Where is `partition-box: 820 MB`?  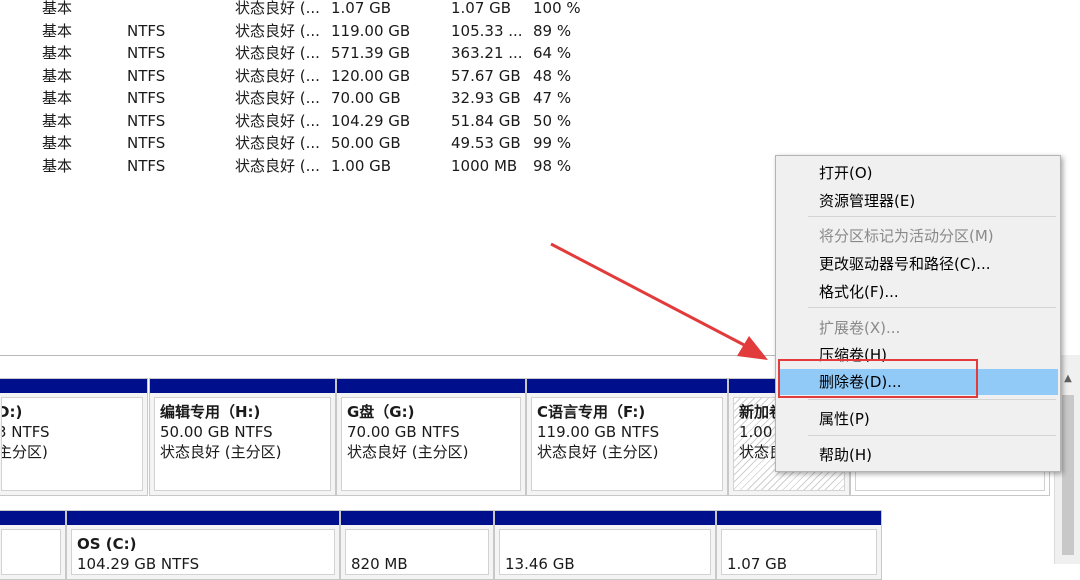
partition-box: 820 MB is located at coordinates (417, 552).